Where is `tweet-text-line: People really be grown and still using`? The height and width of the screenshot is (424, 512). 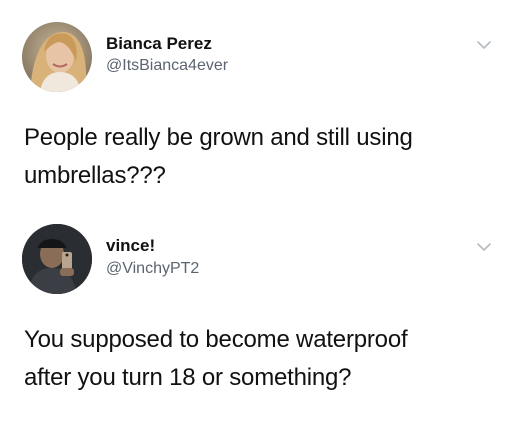 tweet-text-line: People really be grown and still using is located at coordinates (218, 137).